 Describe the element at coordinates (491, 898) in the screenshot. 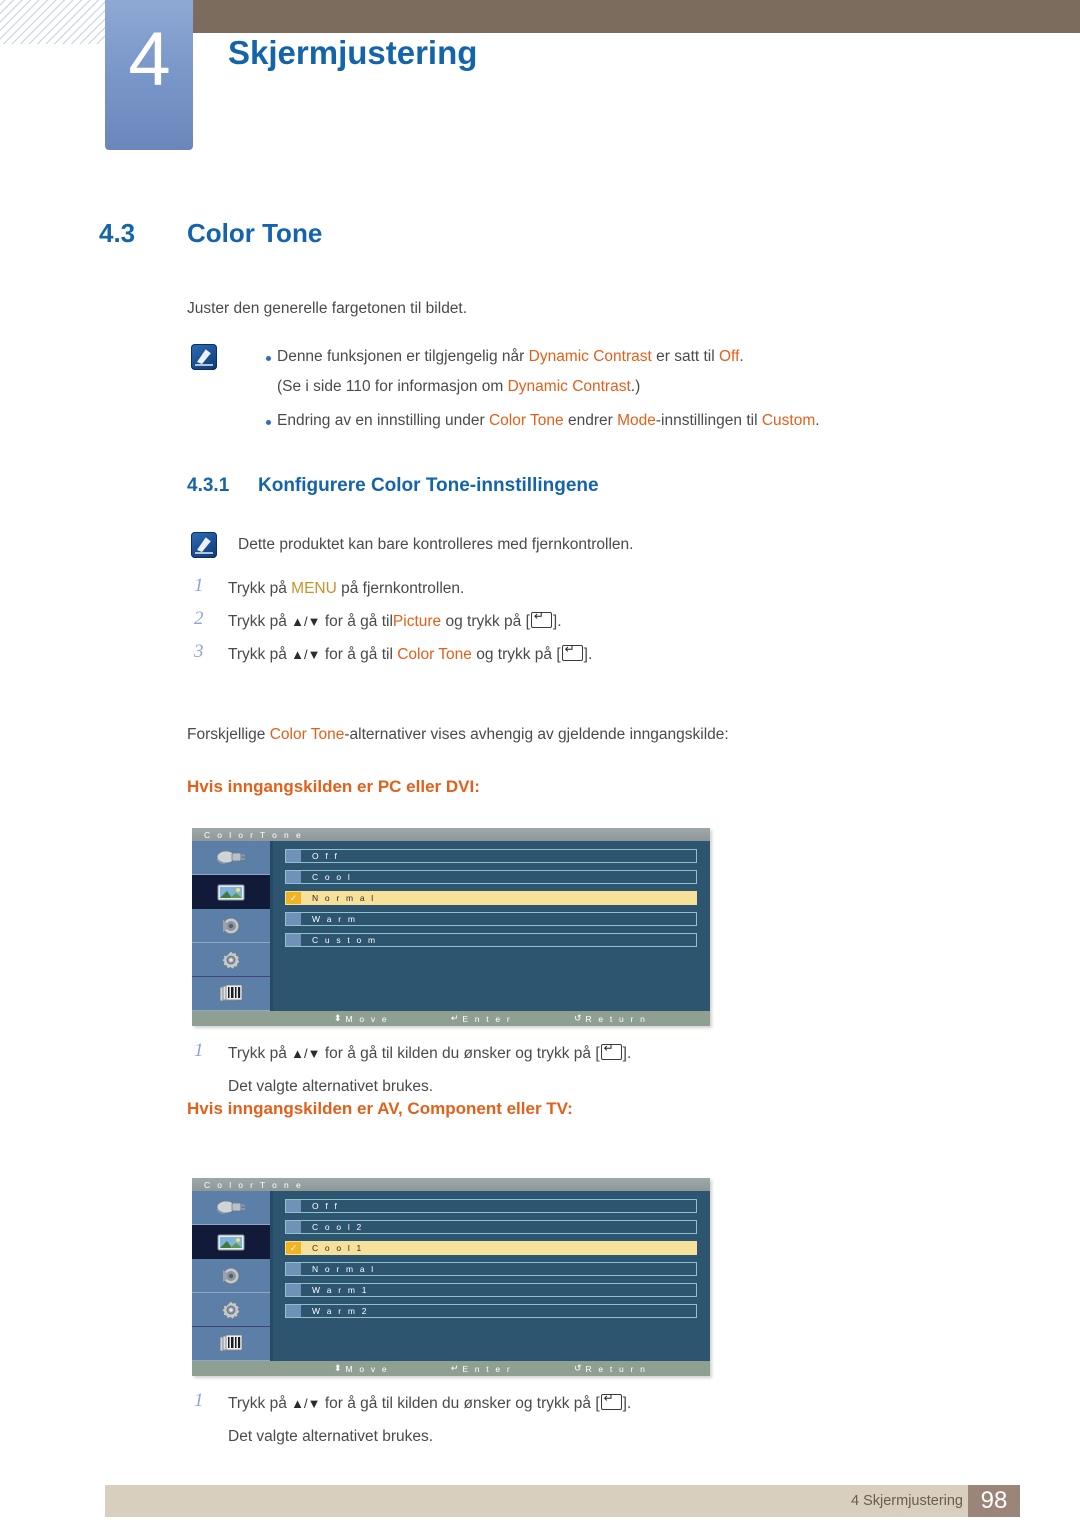

I see `osd-option-row-selected: ✓ N o r m a l` at that location.